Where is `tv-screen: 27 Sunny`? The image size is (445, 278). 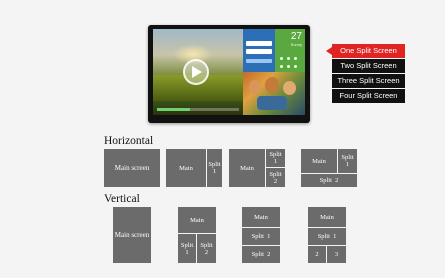 tv-screen: 27 Sunny is located at coordinates (229, 72).